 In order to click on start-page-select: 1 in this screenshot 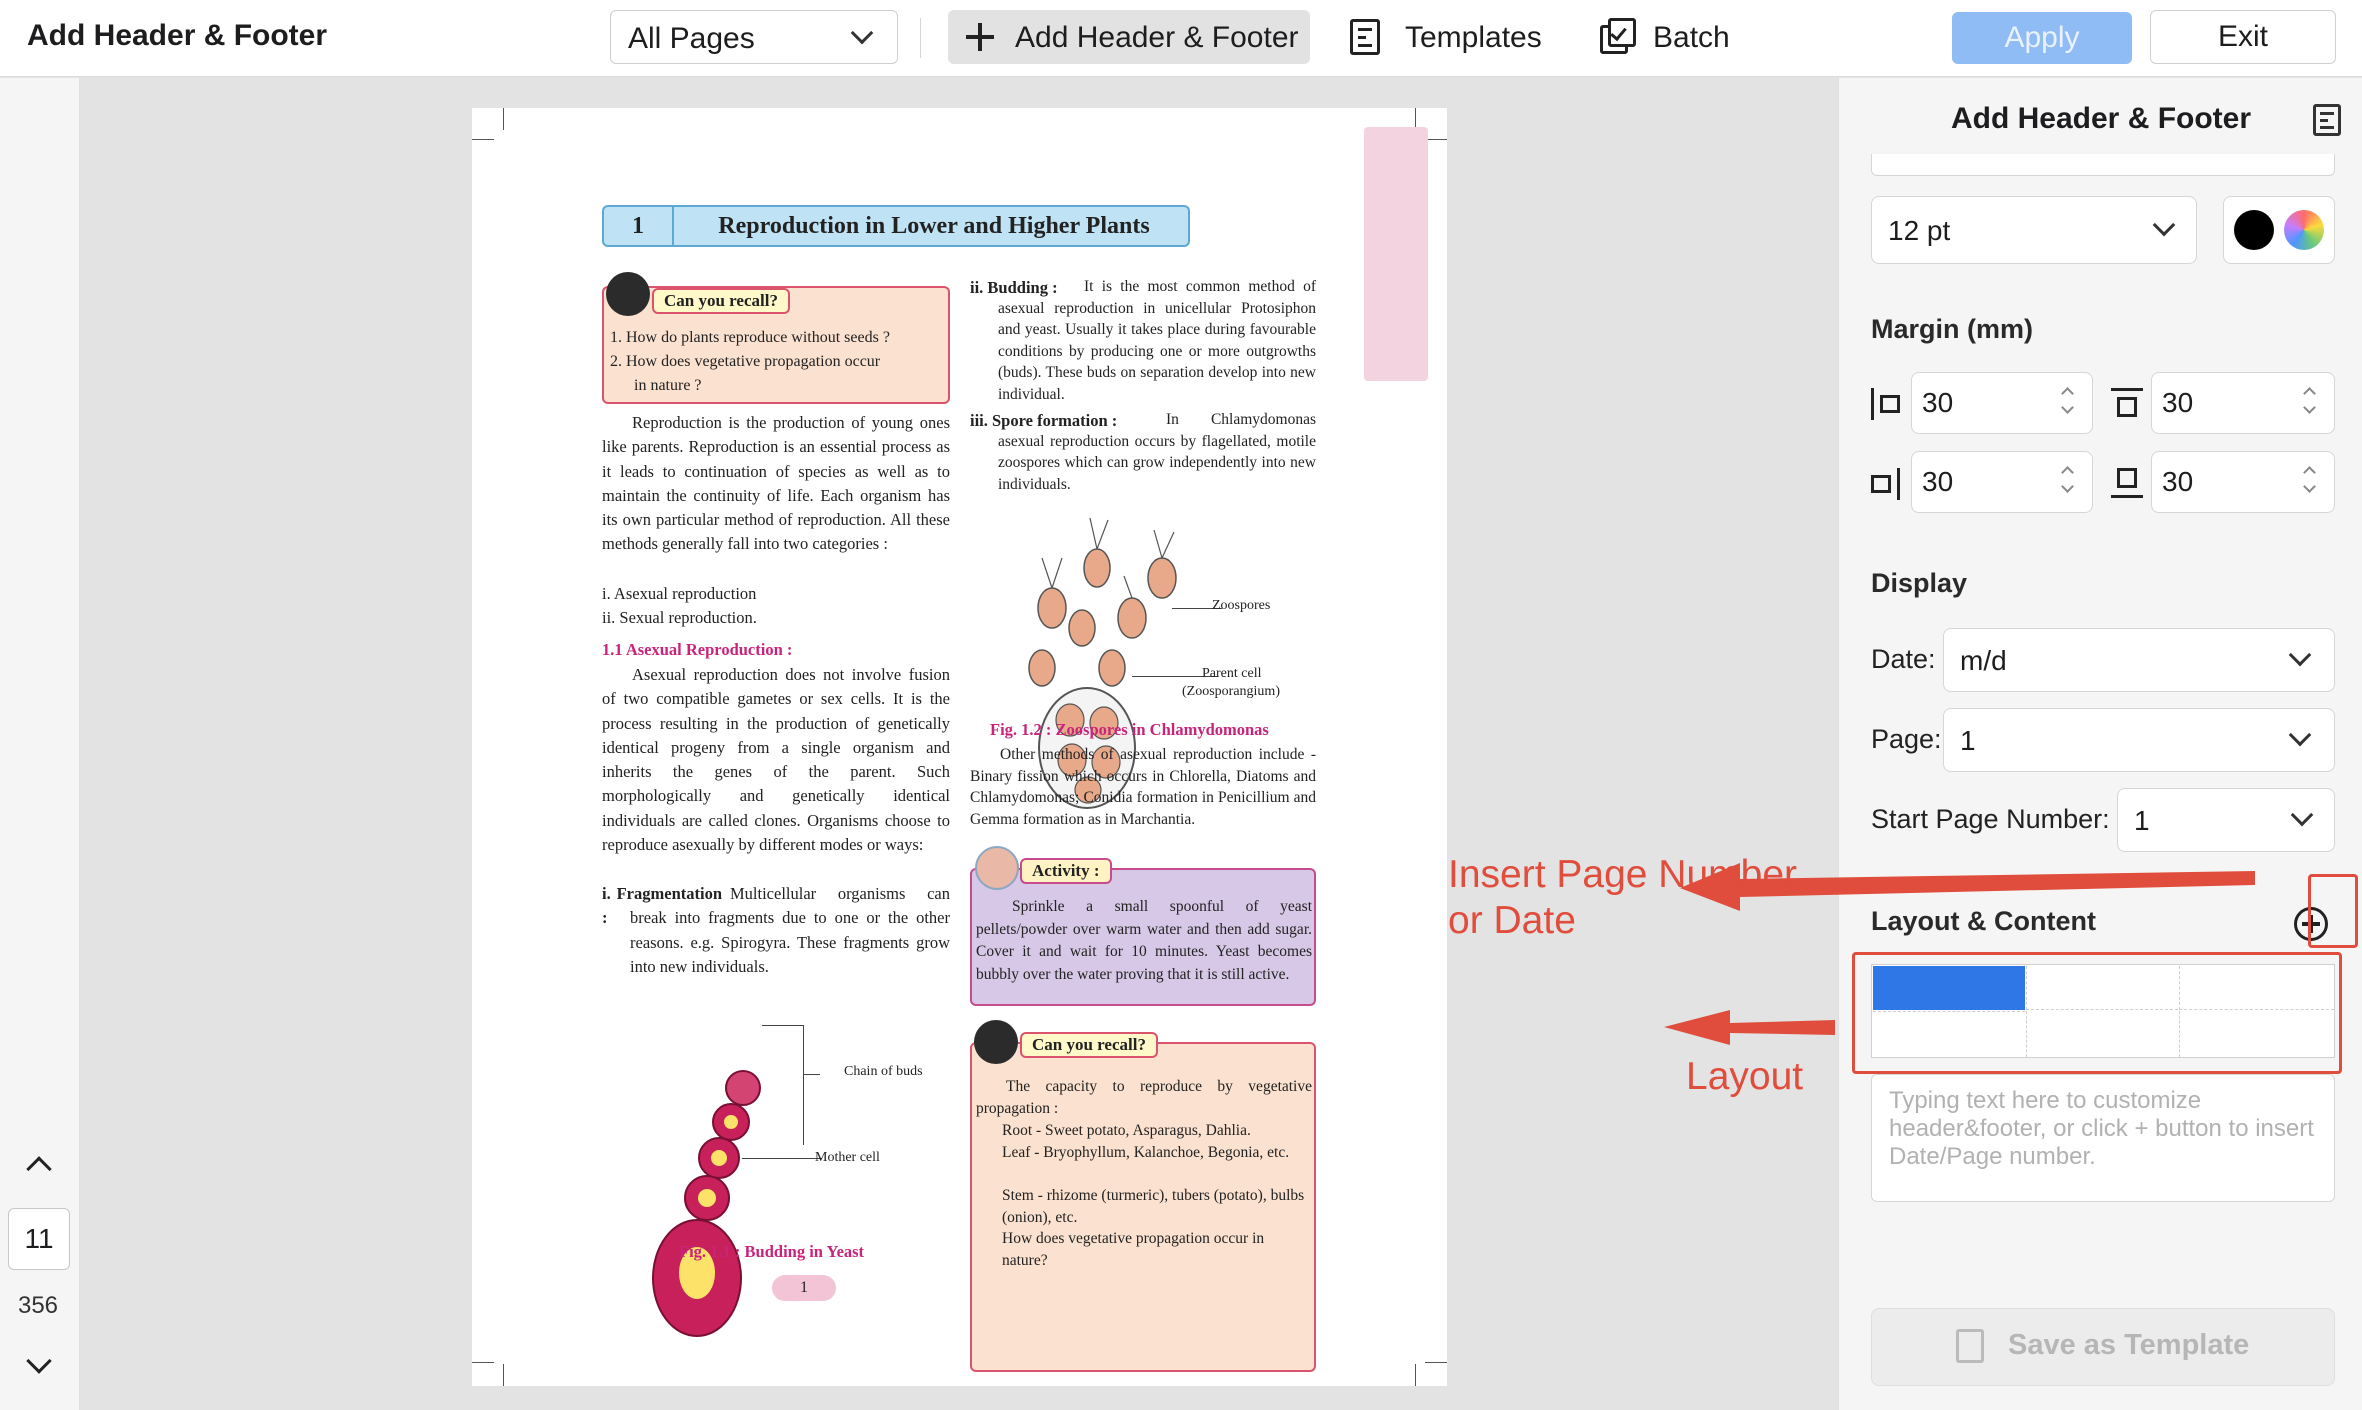, I will do `click(2226, 820)`.